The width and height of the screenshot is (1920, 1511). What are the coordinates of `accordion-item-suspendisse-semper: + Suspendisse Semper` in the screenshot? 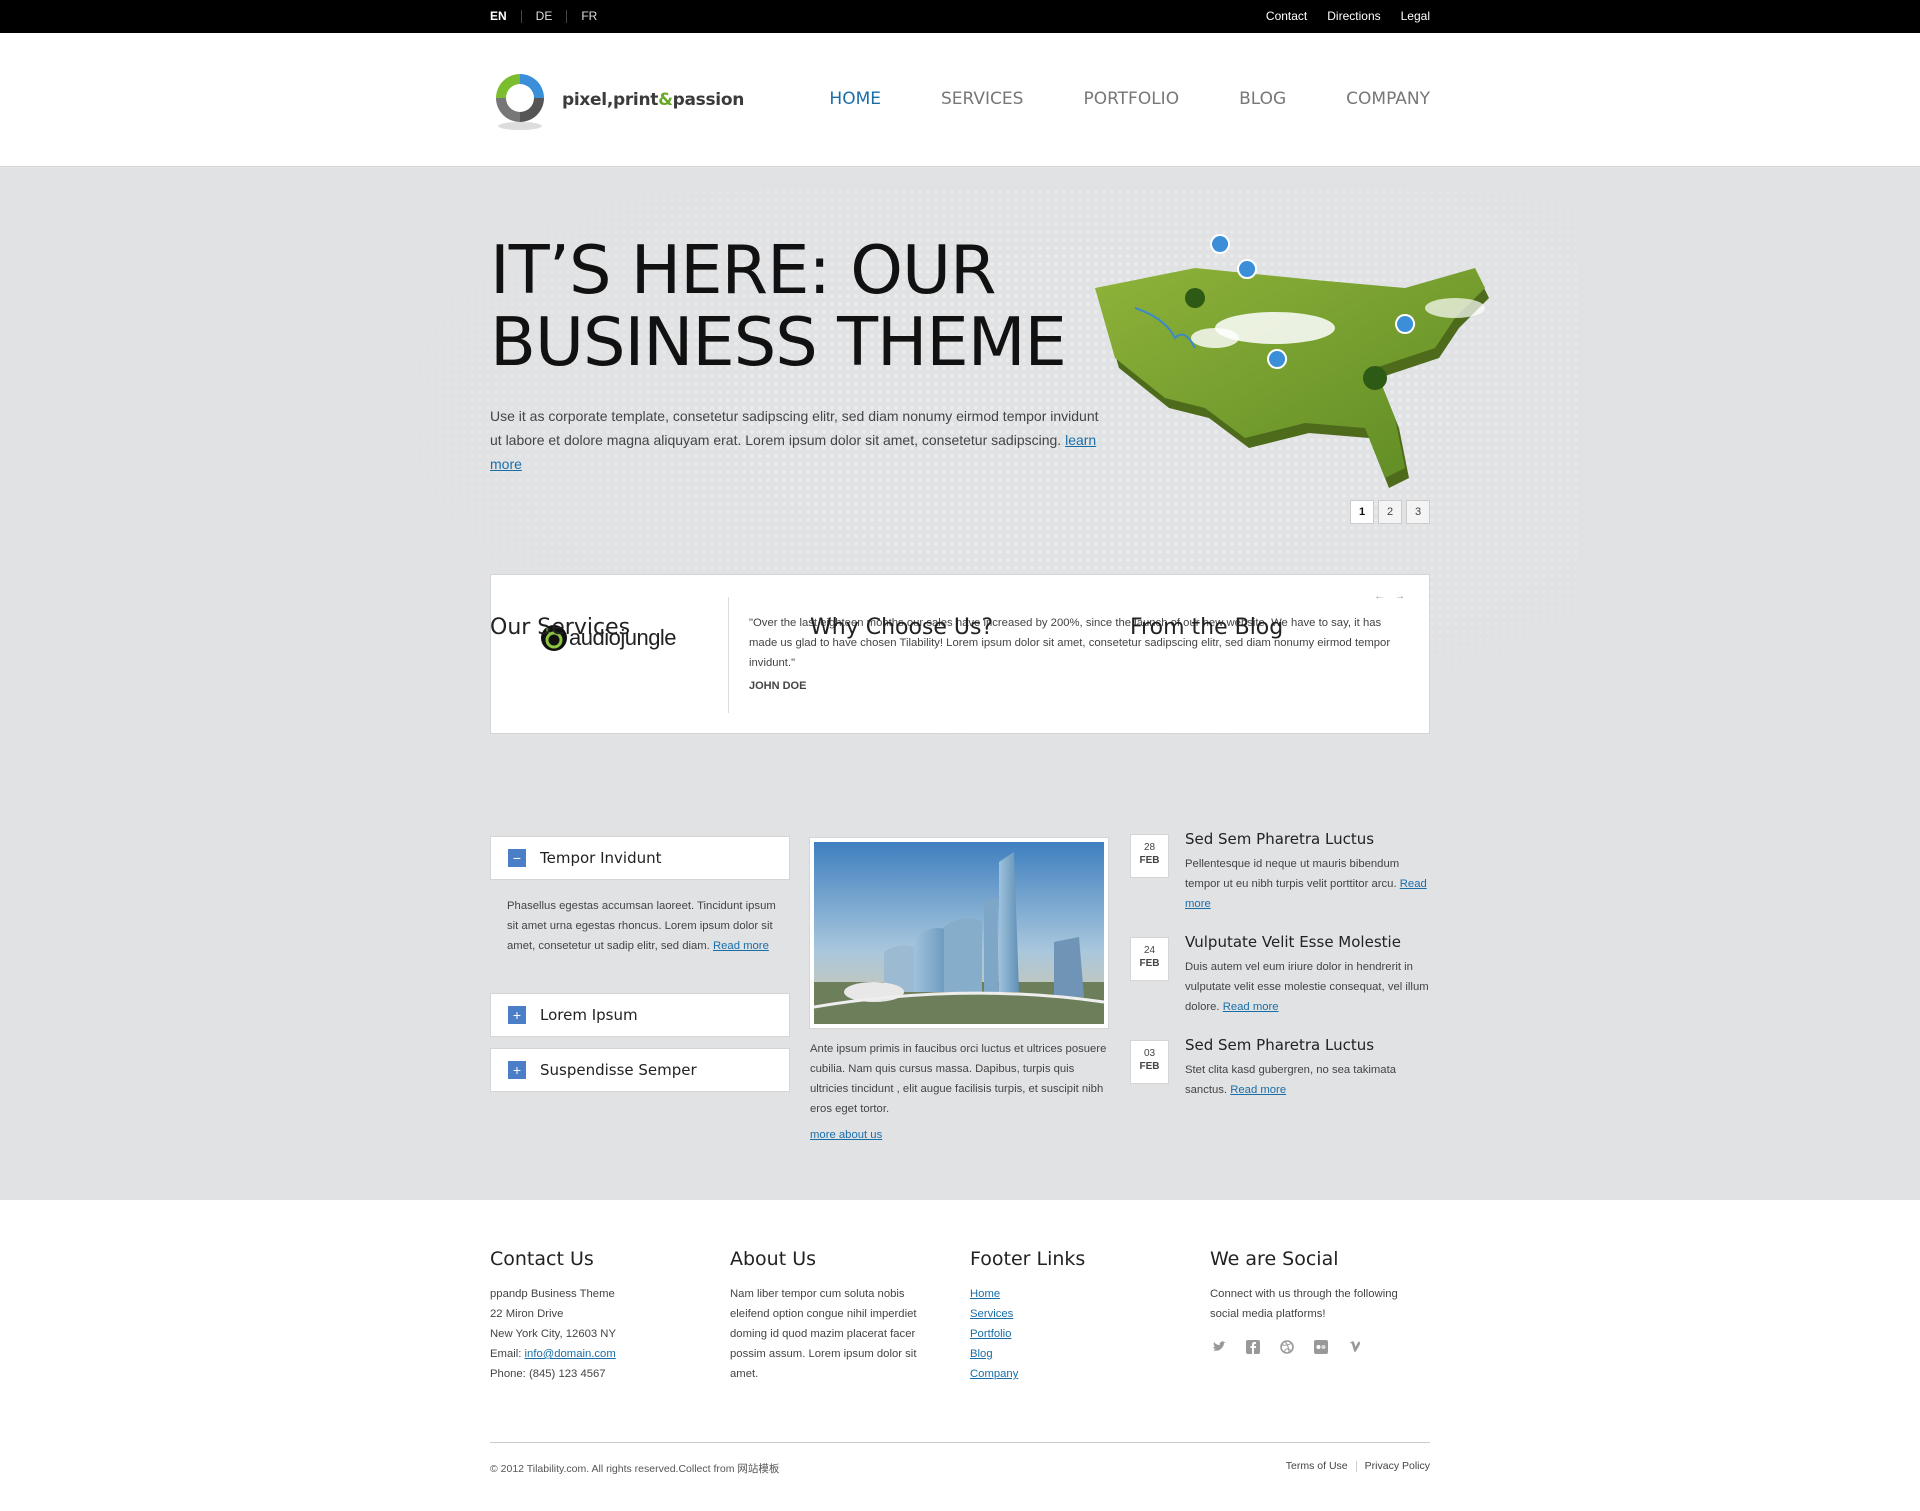 It's located at (640, 1070).